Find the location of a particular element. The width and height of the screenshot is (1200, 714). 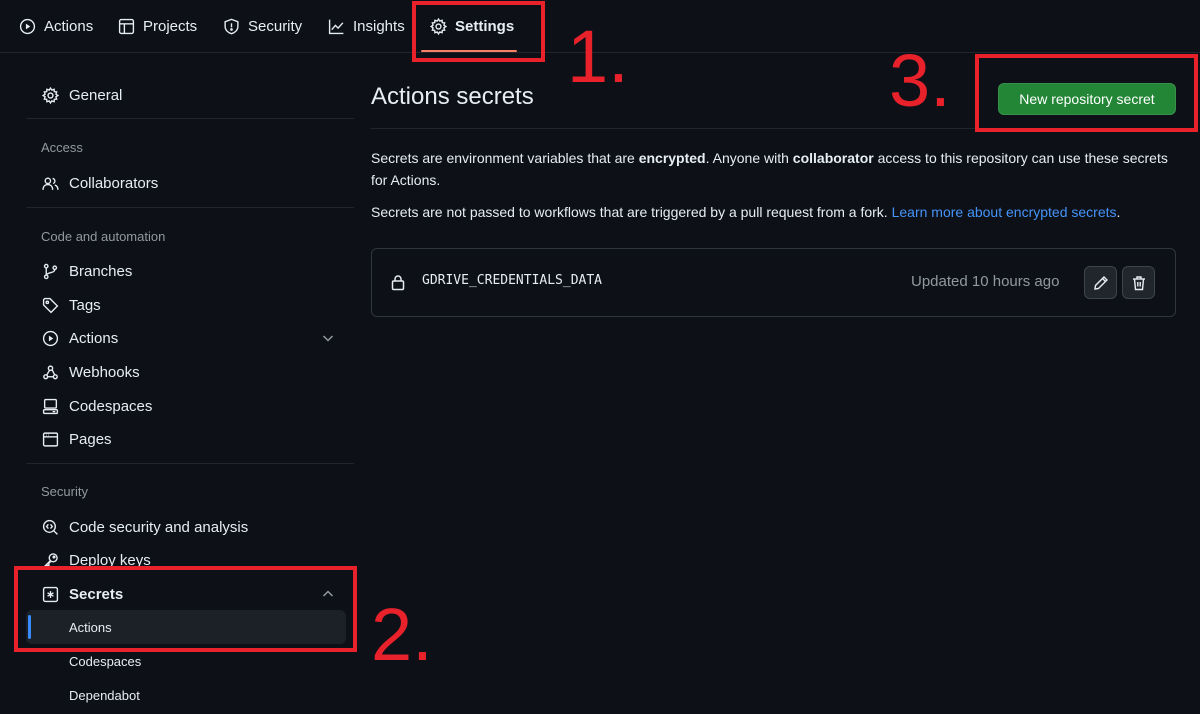

people-icon is located at coordinates (50, 183).